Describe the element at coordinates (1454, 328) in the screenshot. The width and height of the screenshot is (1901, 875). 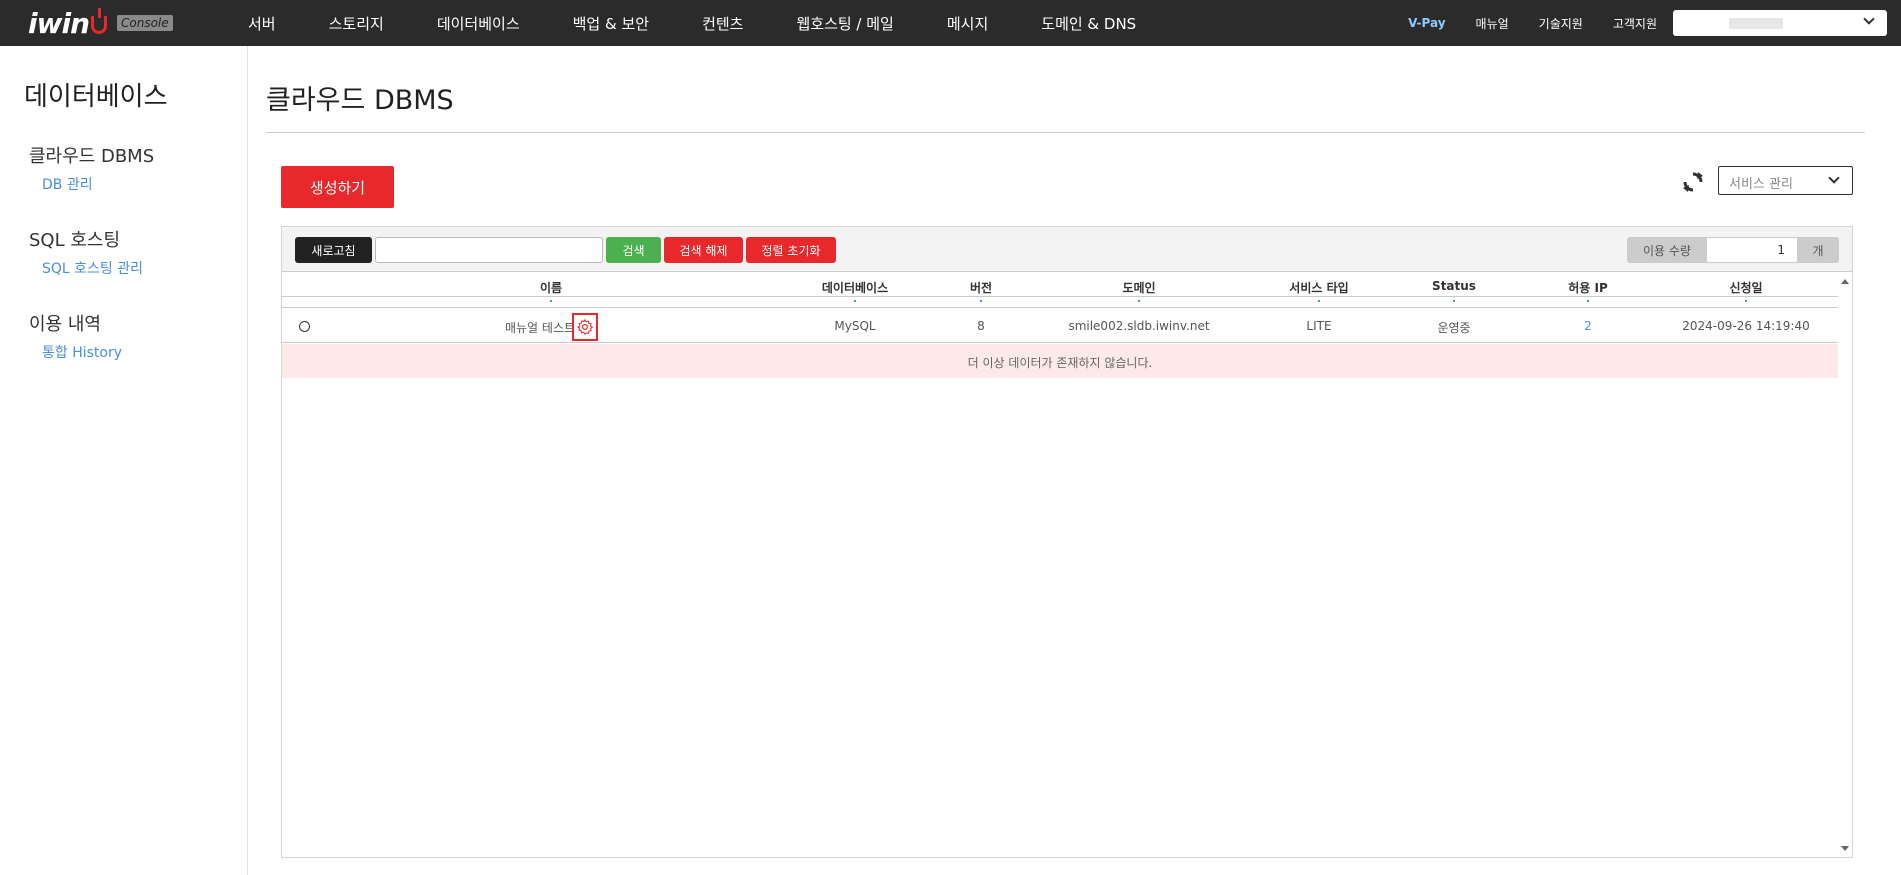
I see `cell-status: 운영중` at that location.